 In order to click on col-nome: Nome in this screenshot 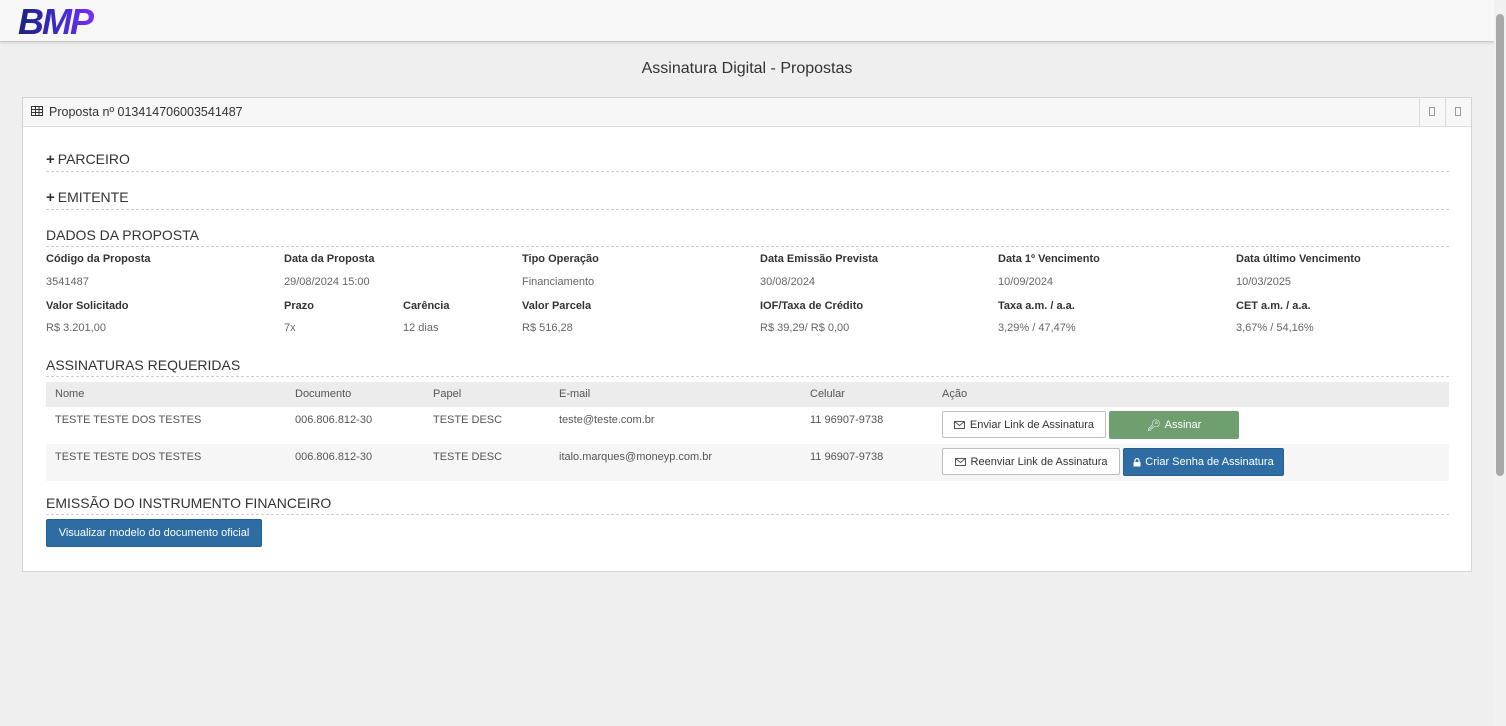, I will do `click(70, 394)`.